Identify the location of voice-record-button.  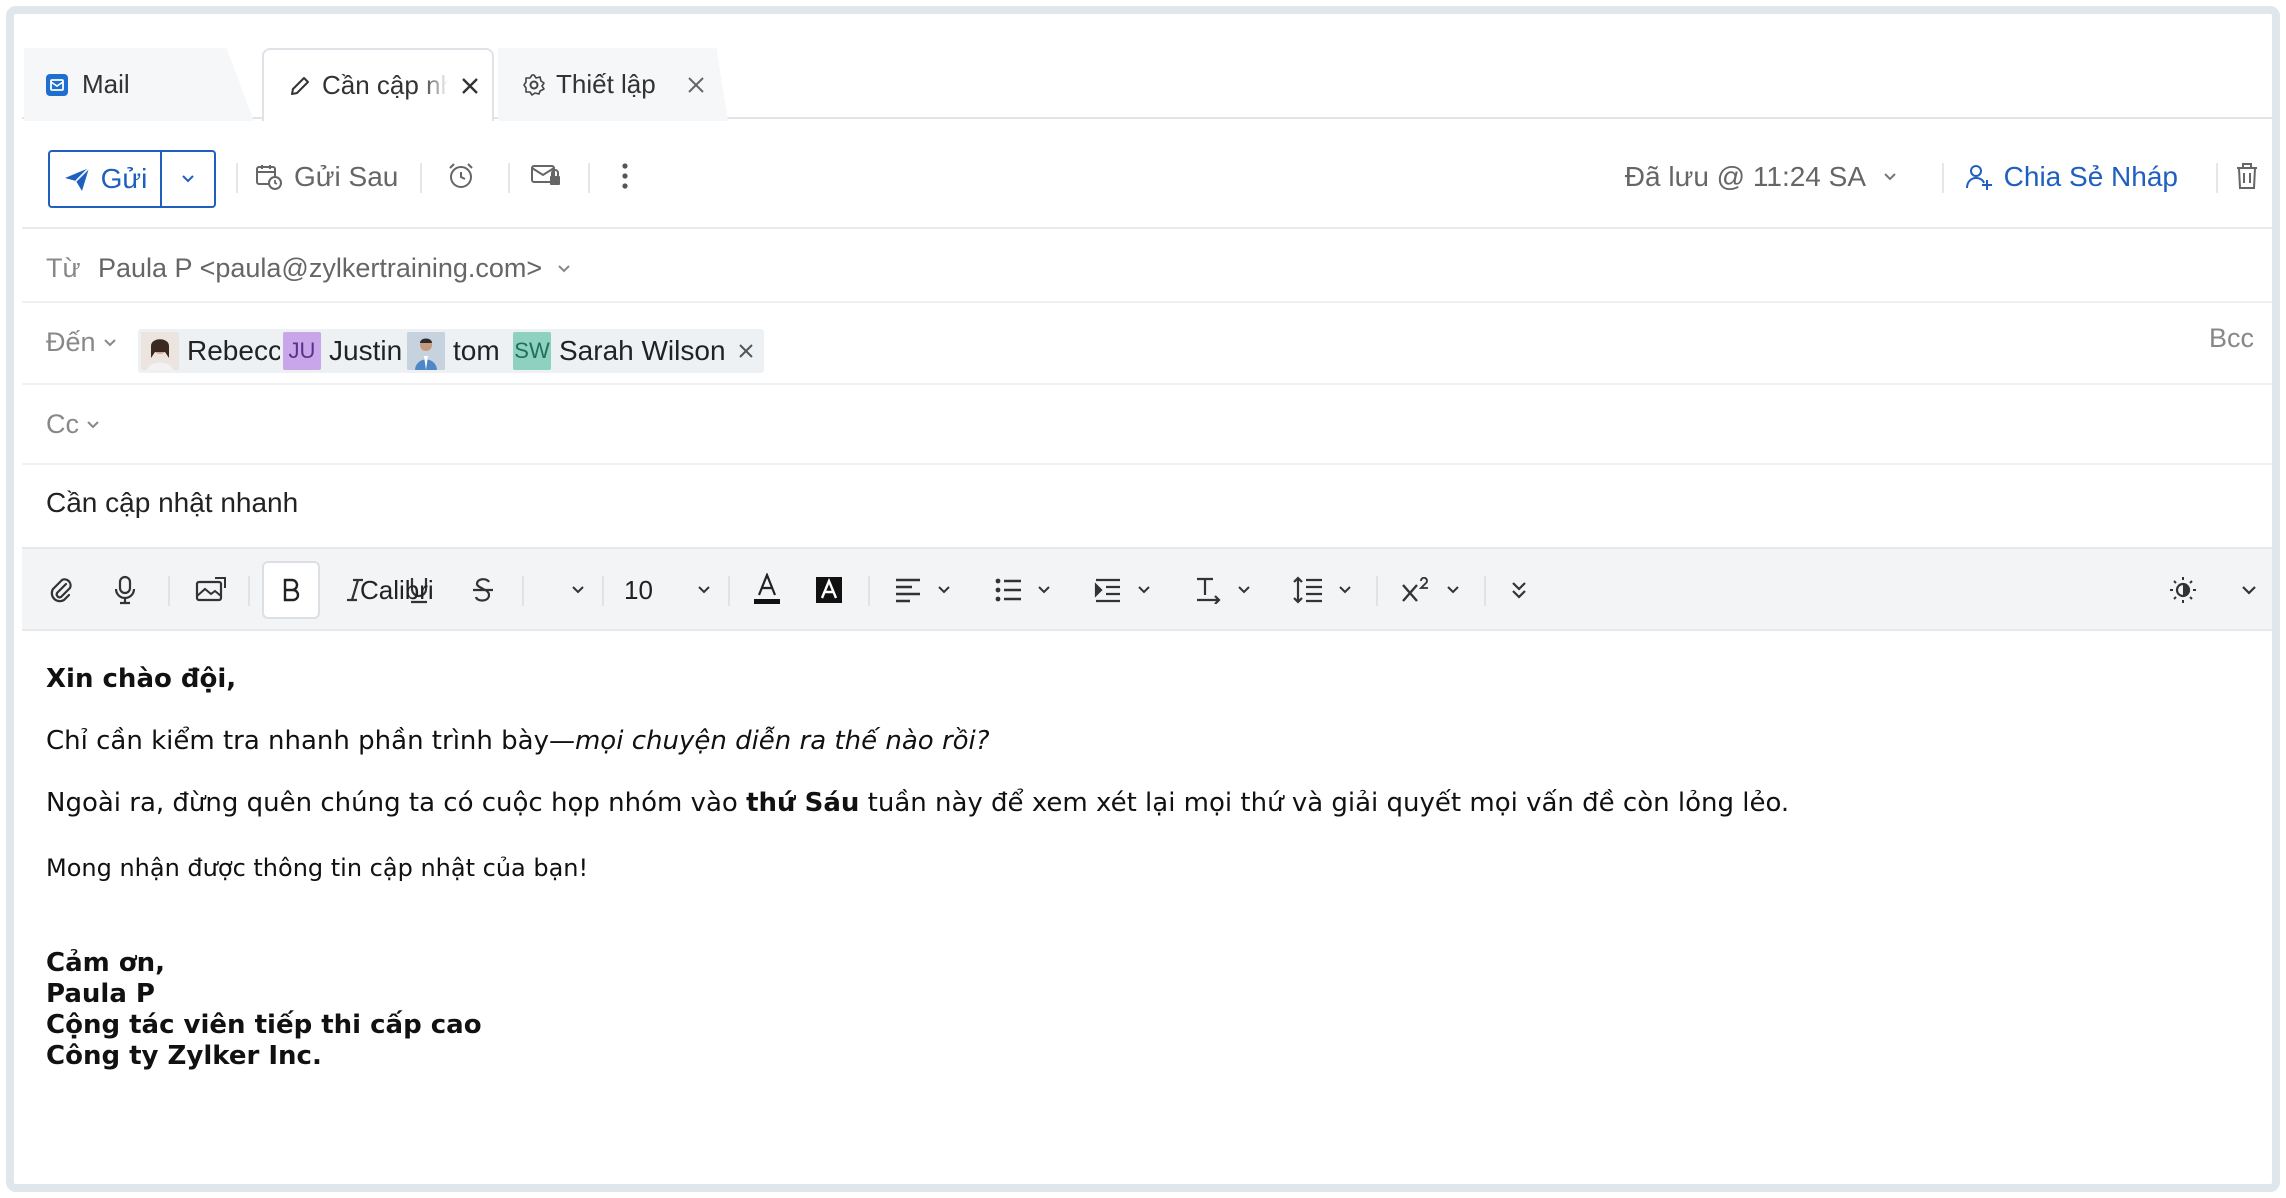
(125, 590).